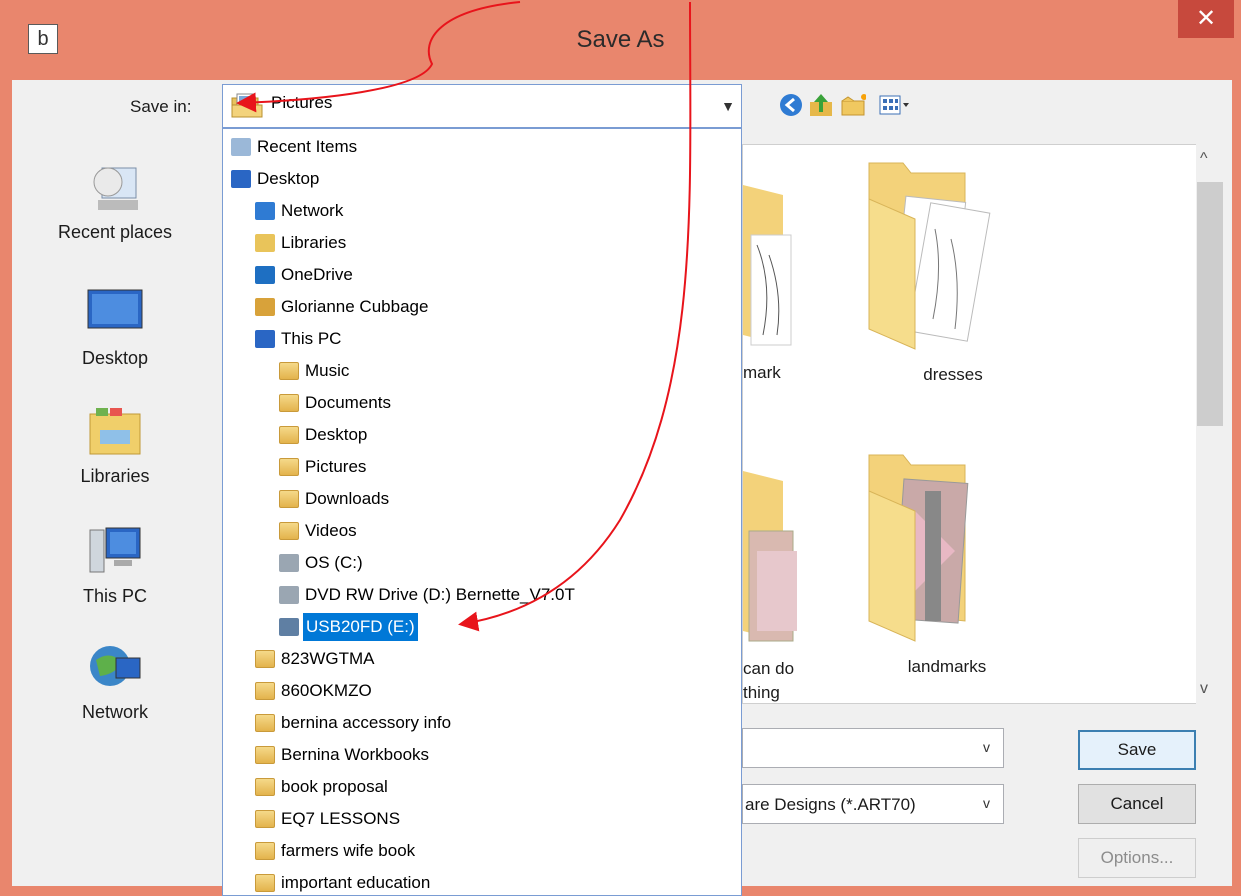 This screenshot has height=896, width=1241. What do you see at coordinates (348, 850) in the screenshot?
I see `dropdown-item-label: farmers wife book` at bounding box center [348, 850].